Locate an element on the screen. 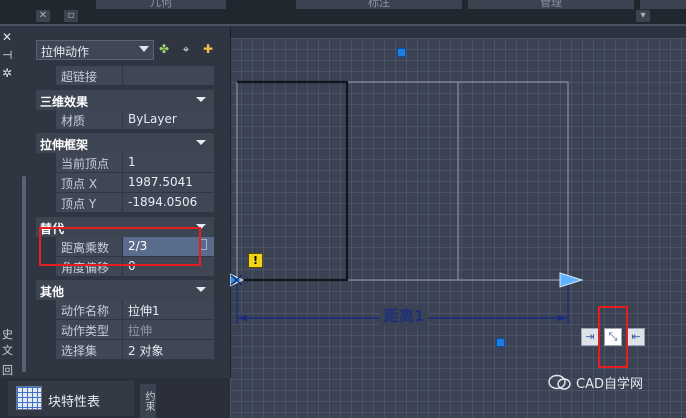 This screenshot has height=418, width=686. section-title: 其他 is located at coordinates (52, 292).